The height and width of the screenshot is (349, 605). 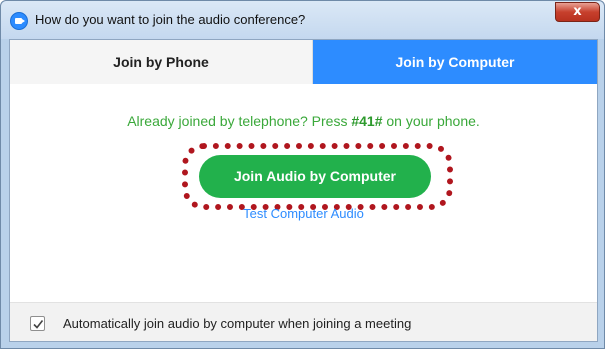 I want to click on test-computer-audio-link: Test Computer Audio, so click(x=303, y=213).